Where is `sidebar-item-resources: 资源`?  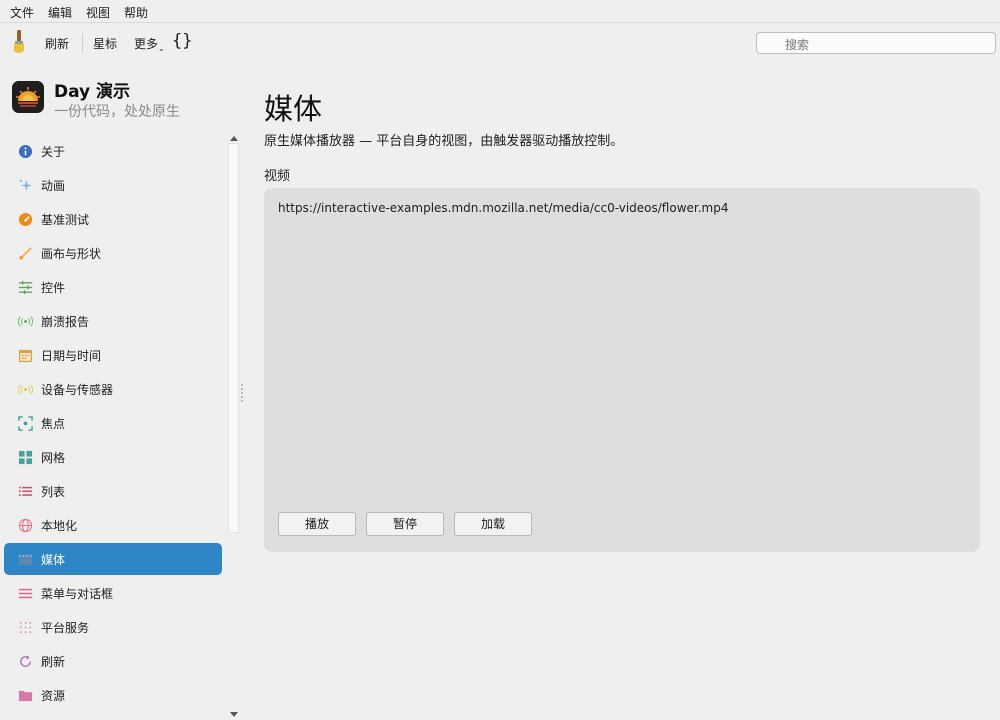
sidebar-item-resources: 资源 is located at coordinates (113, 695).